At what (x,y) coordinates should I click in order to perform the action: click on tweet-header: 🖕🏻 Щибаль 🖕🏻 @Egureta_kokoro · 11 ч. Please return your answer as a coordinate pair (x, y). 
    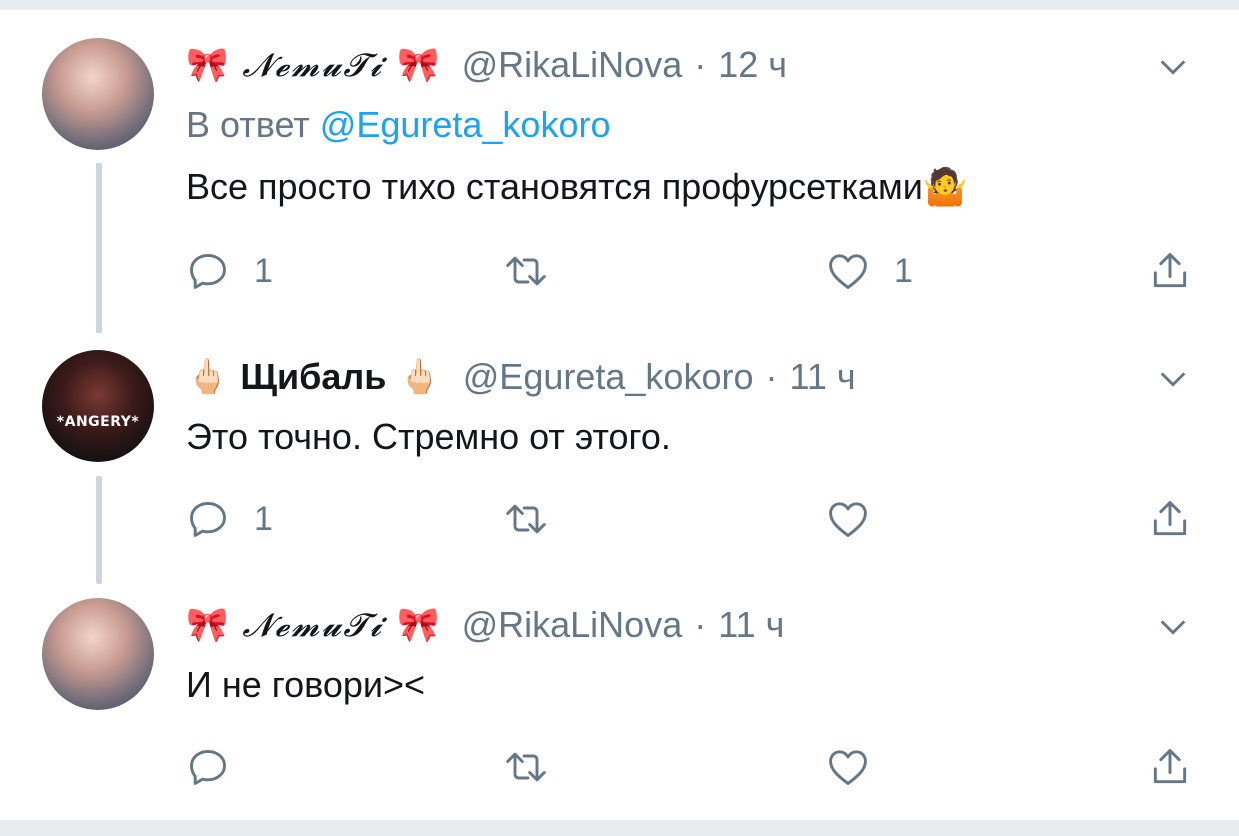
    Looking at the image, I should click on (521, 377).